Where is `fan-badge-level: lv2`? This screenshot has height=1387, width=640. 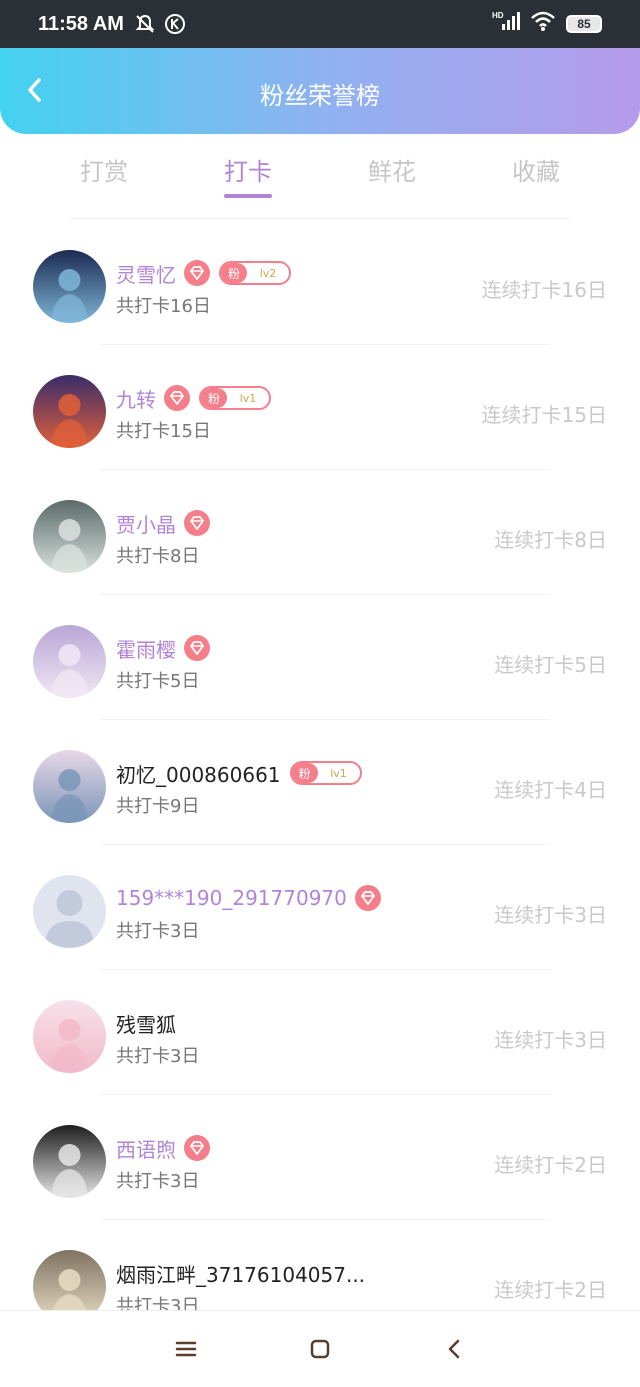 fan-badge-level: lv2 is located at coordinates (268, 273).